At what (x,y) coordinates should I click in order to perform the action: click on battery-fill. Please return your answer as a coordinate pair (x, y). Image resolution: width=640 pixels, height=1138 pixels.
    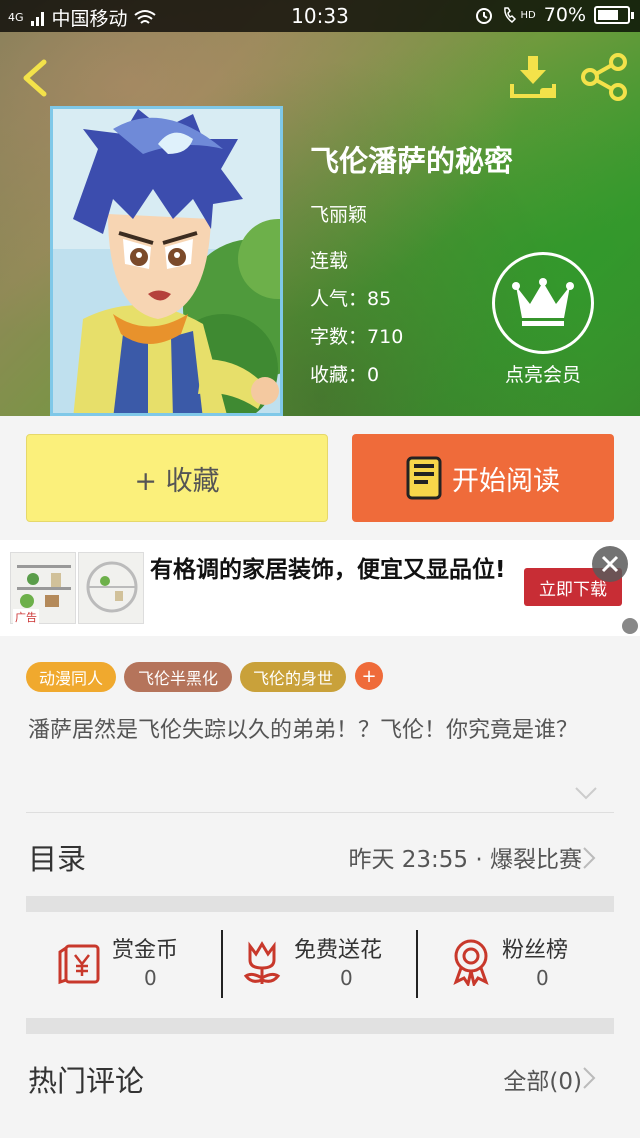
    Looking at the image, I should click on (608, 15).